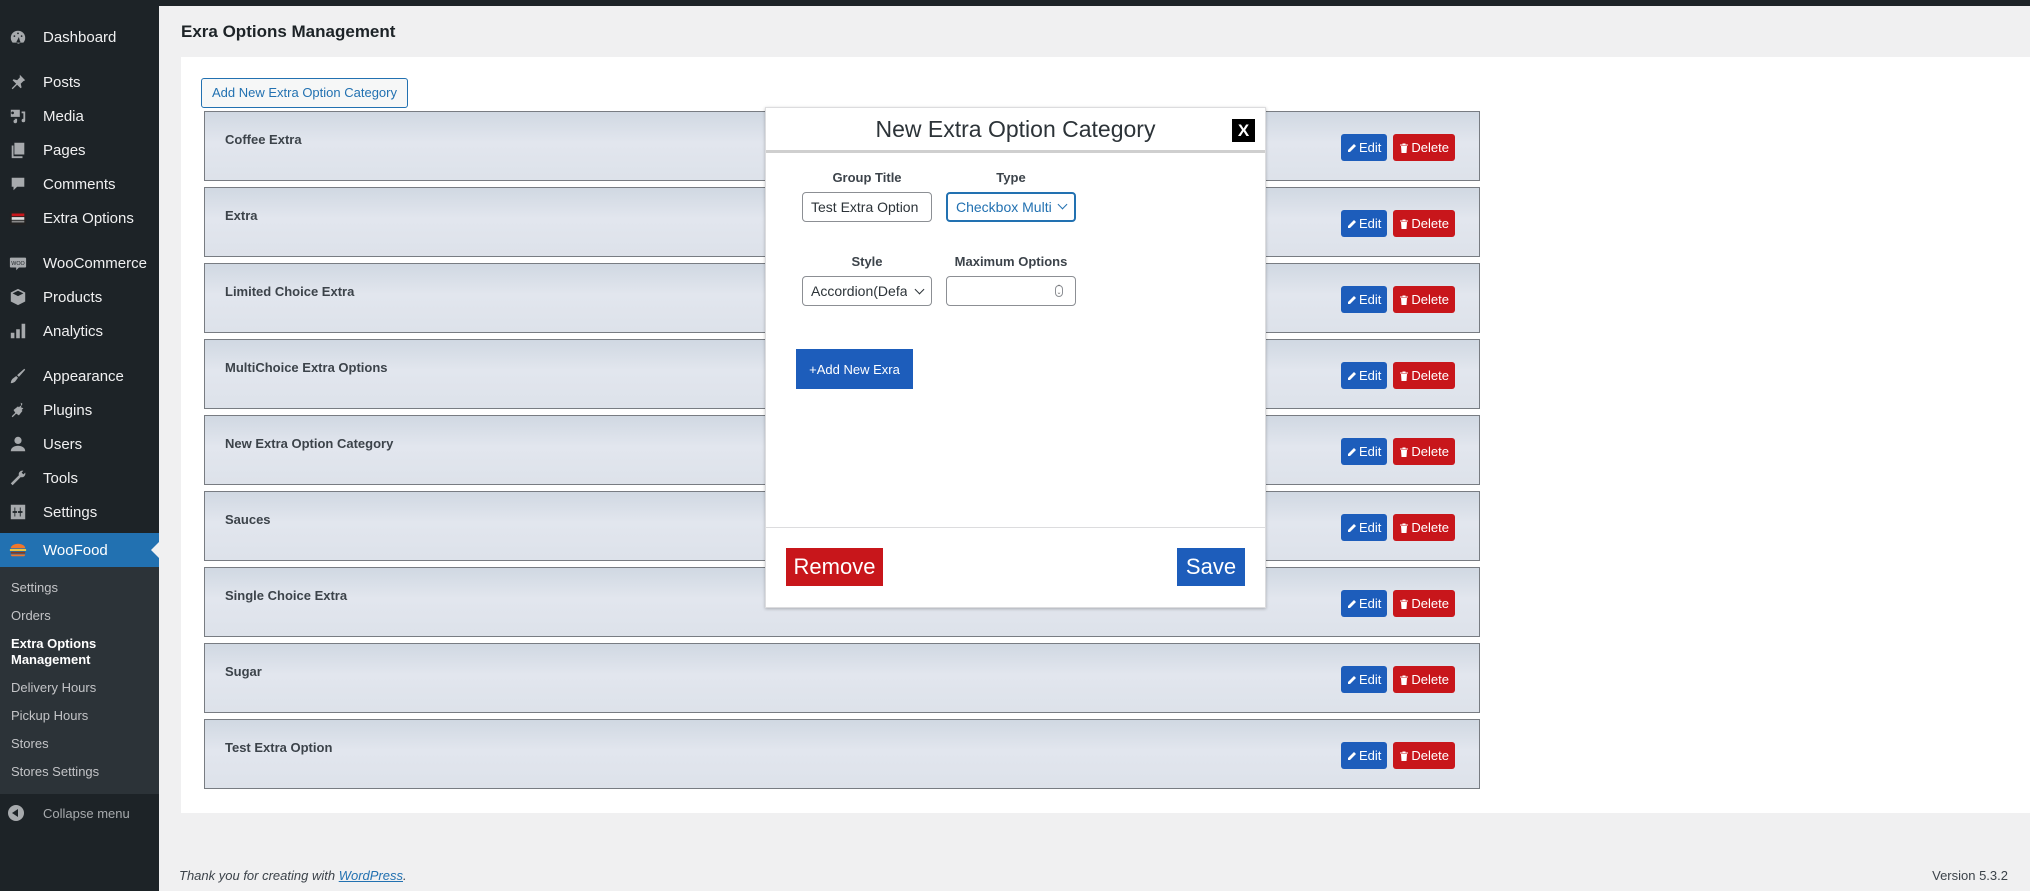 This screenshot has width=2030, height=891. Describe the element at coordinates (16, 813) in the screenshot. I see `collapse-arrow-icon` at that location.